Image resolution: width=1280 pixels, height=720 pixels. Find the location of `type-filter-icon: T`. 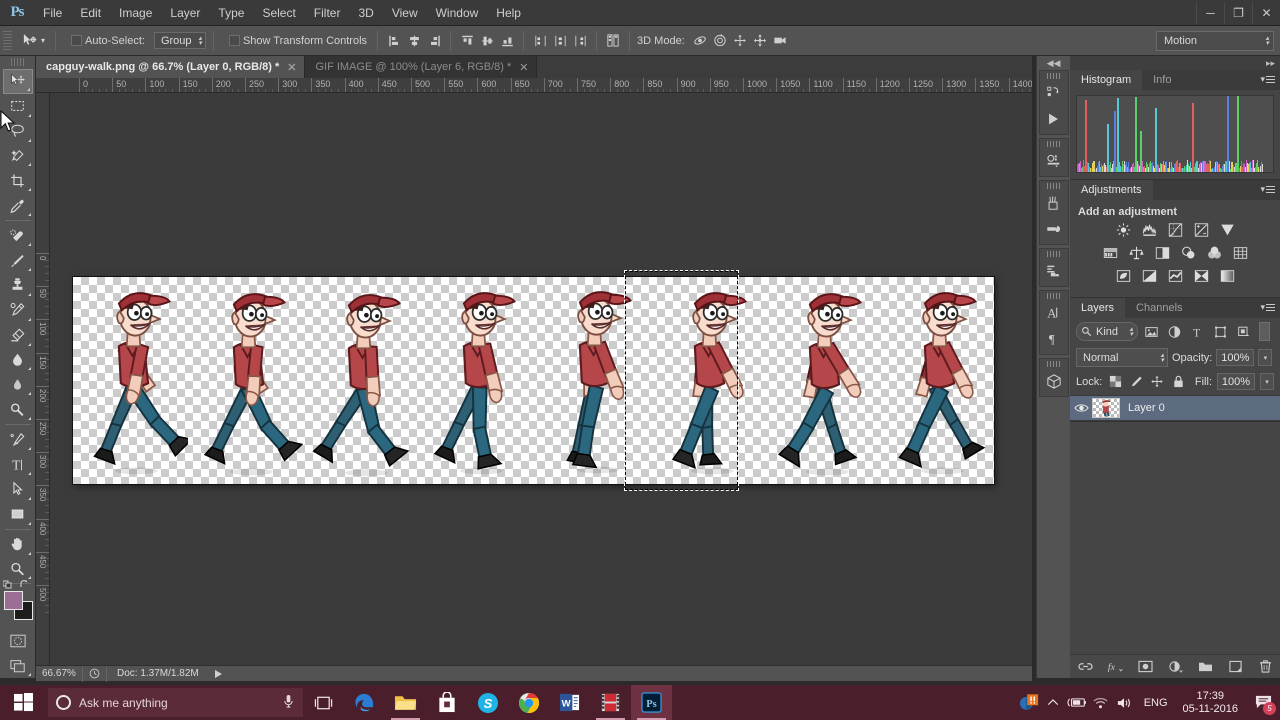

type-filter-icon: T is located at coordinates (1197, 331).